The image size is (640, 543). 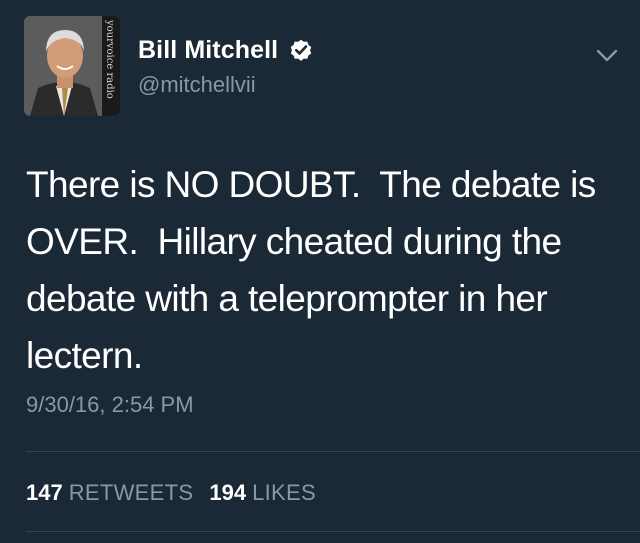 I want to click on tweet-stats: 147 RETWEETS 194 LIKES, so click(x=171, y=493).